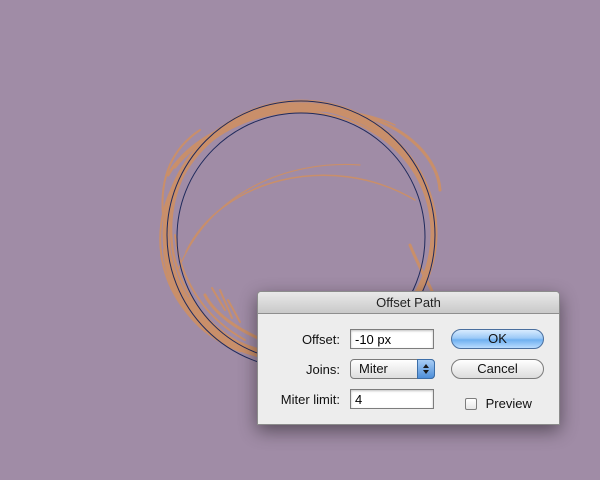 This screenshot has height=480, width=600. Describe the element at coordinates (323, 369) in the screenshot. I see `joins-label: Joins:` at that location.